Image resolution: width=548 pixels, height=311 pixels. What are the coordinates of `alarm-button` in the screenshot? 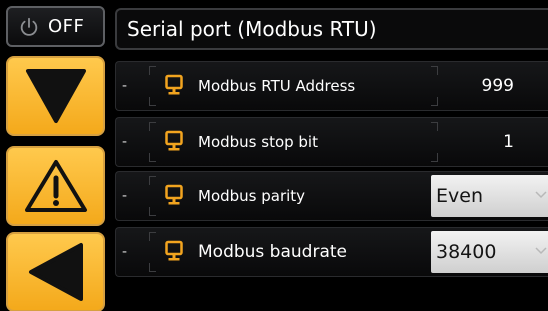 It's located at (55, 186).